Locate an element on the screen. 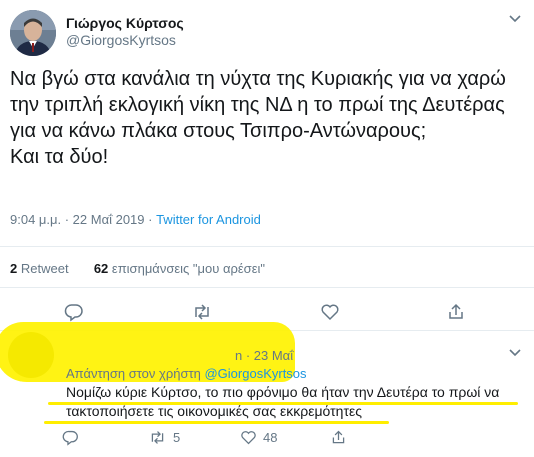 Image resolution: width=534 pixels, height=457 pixels. tweet-source: Twitter for Android is located at coordinates (208, 219).